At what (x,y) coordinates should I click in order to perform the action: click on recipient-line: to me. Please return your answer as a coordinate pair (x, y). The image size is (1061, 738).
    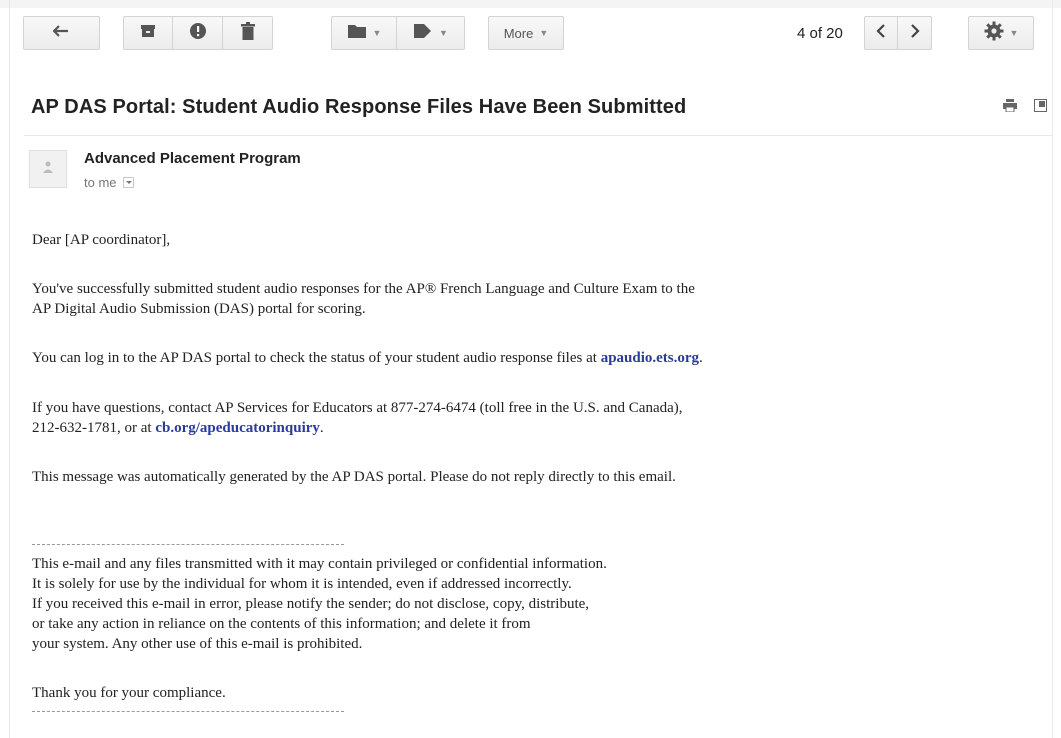
    Looking at the image, I should click on (109, 182).